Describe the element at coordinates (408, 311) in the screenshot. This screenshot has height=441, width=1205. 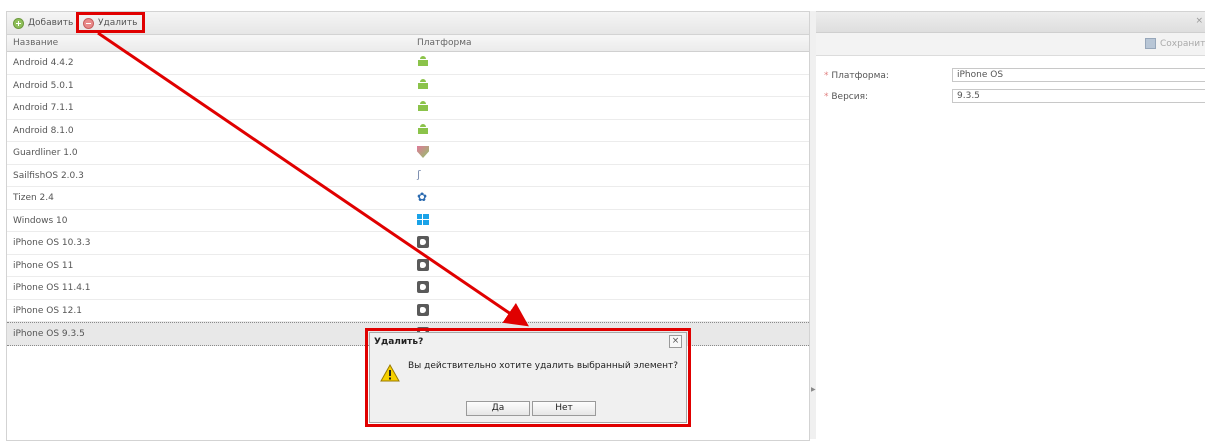
I see `table-row: iPhone OS 12.1` at that location.